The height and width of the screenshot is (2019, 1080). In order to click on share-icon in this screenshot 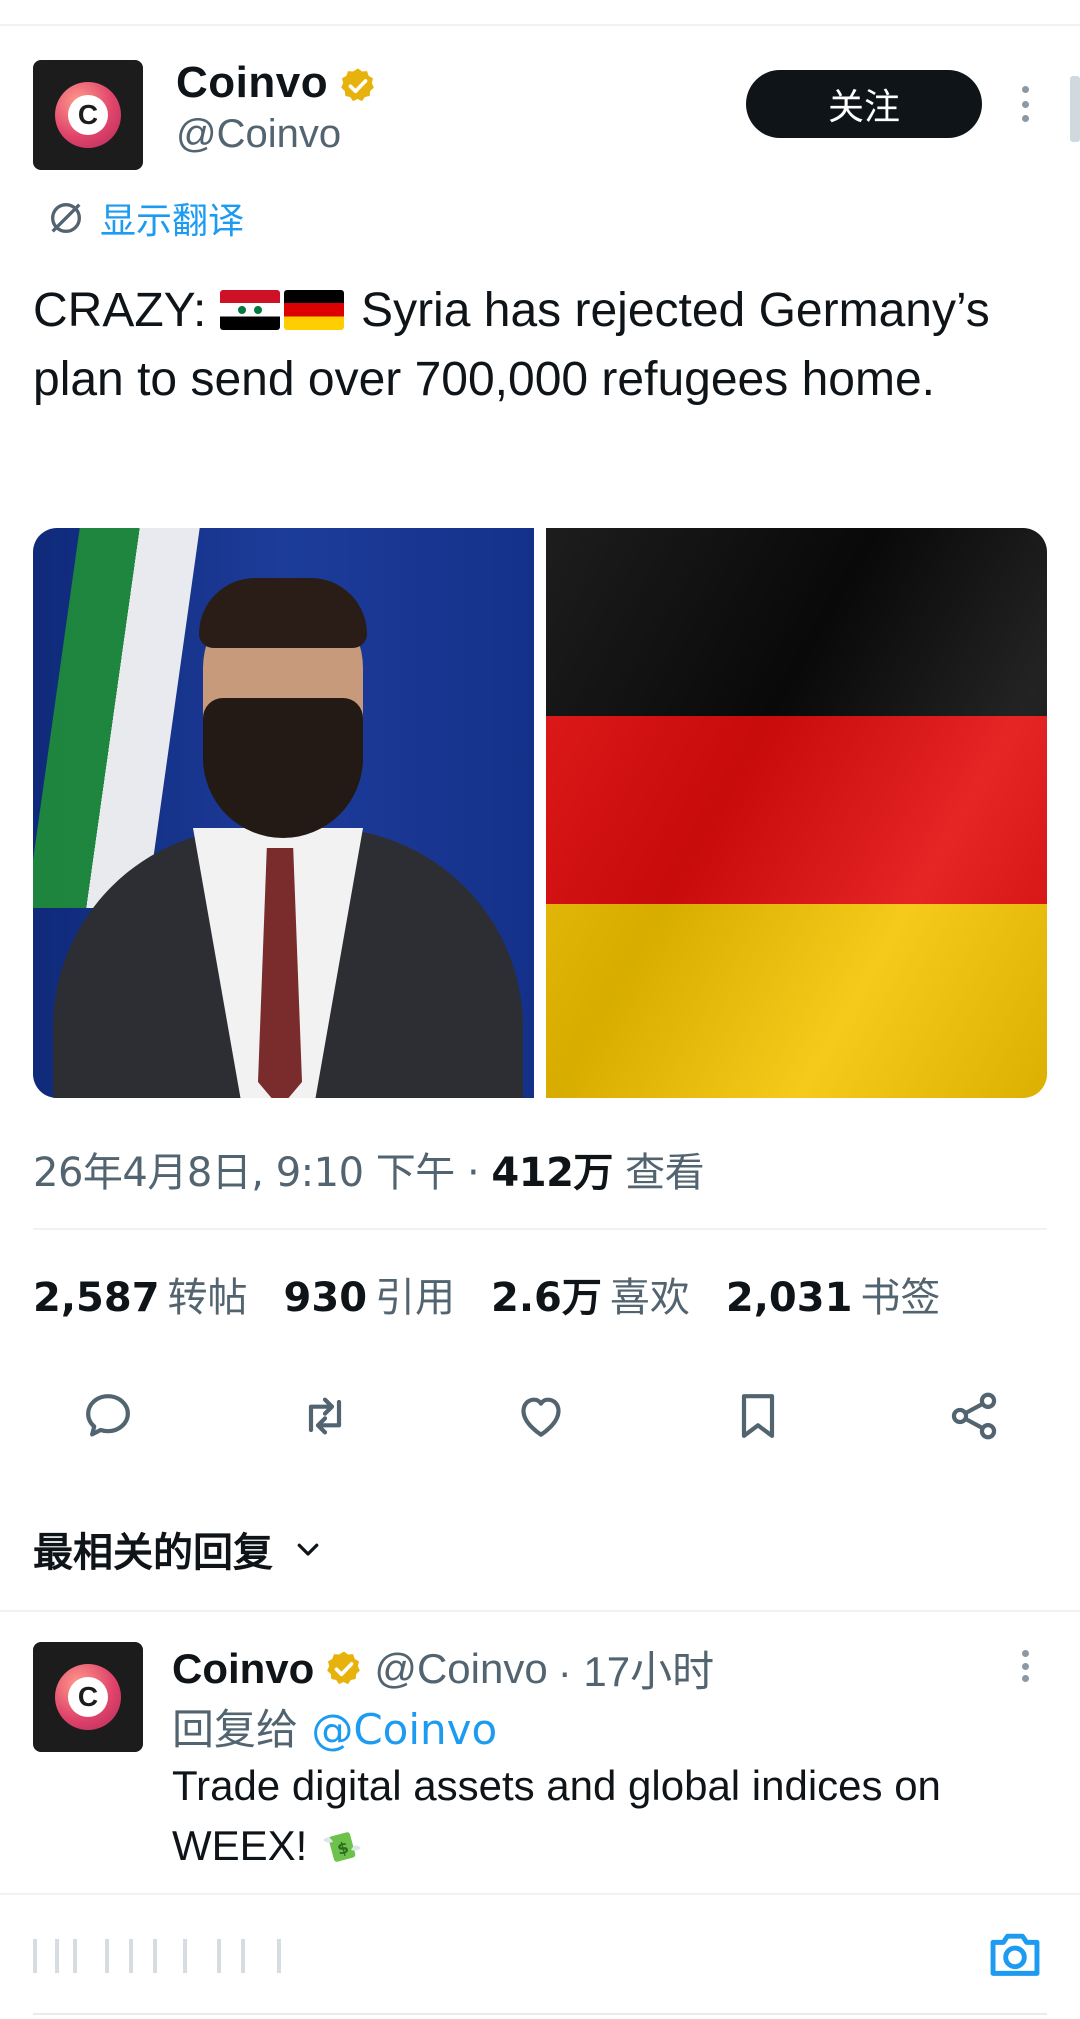, I will do `click(974, 1416)`.